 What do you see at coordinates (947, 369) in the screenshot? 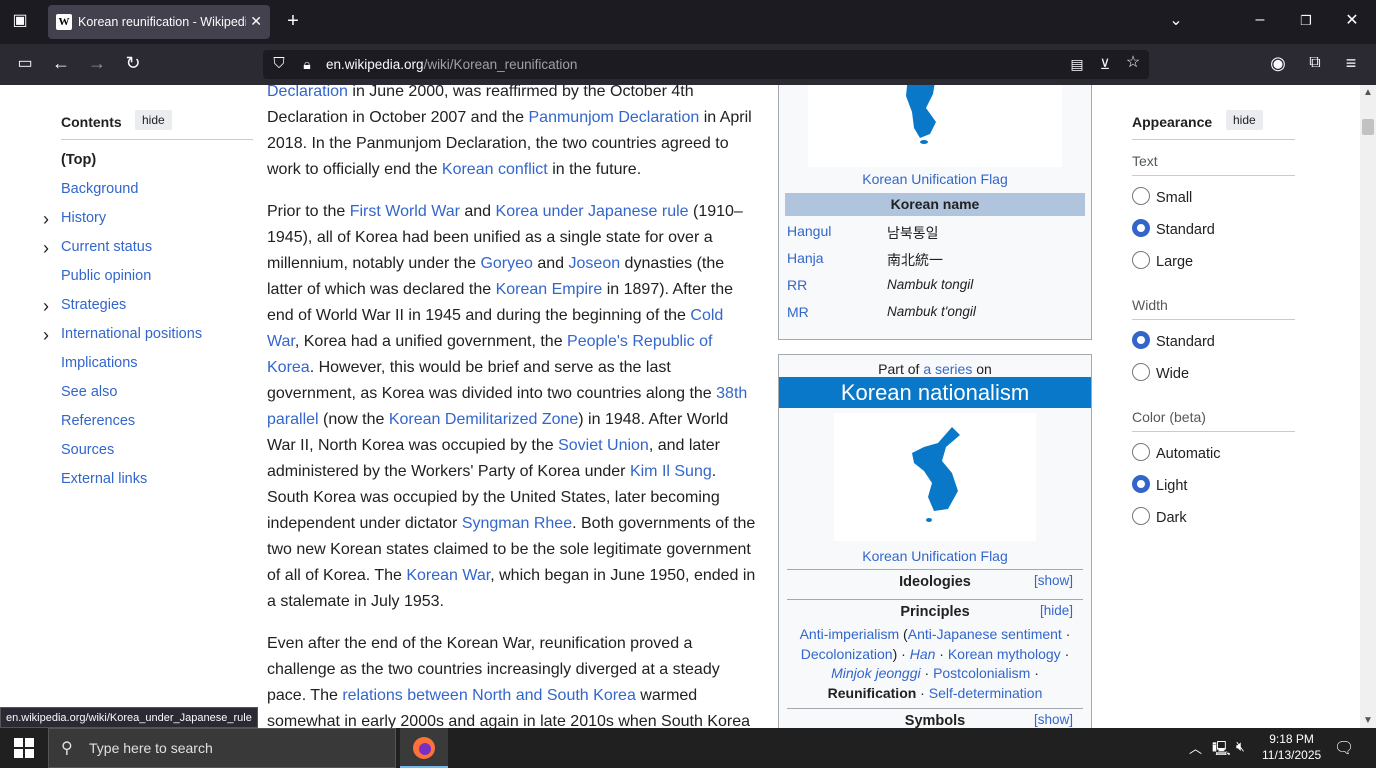
I see `series-link: a series` at bounding box center [947, 369].